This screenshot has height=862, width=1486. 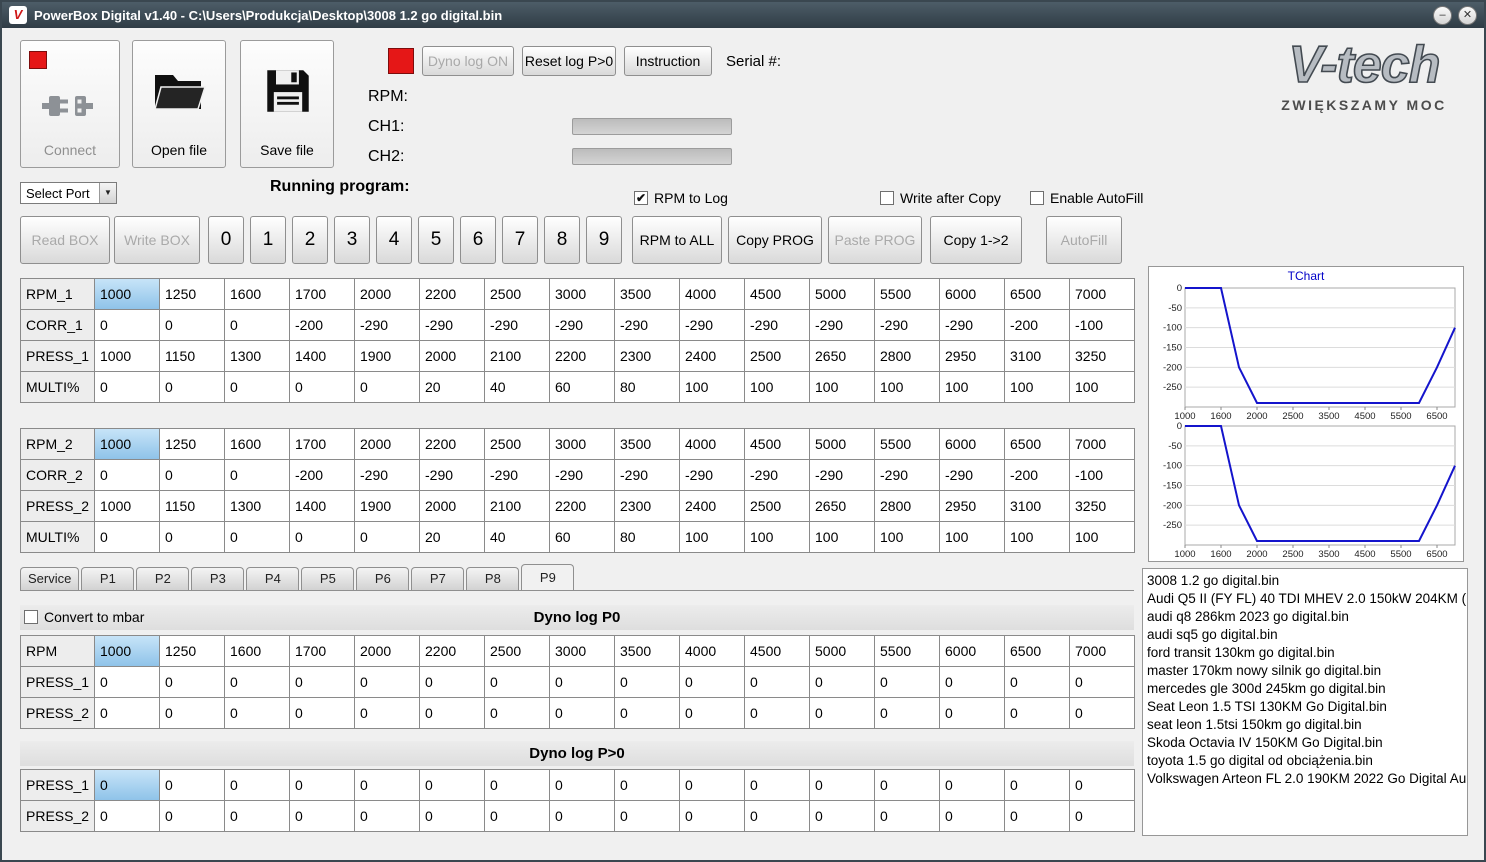 I want to click on cell-corr-2-6: -290, so click(x=517, y=475).